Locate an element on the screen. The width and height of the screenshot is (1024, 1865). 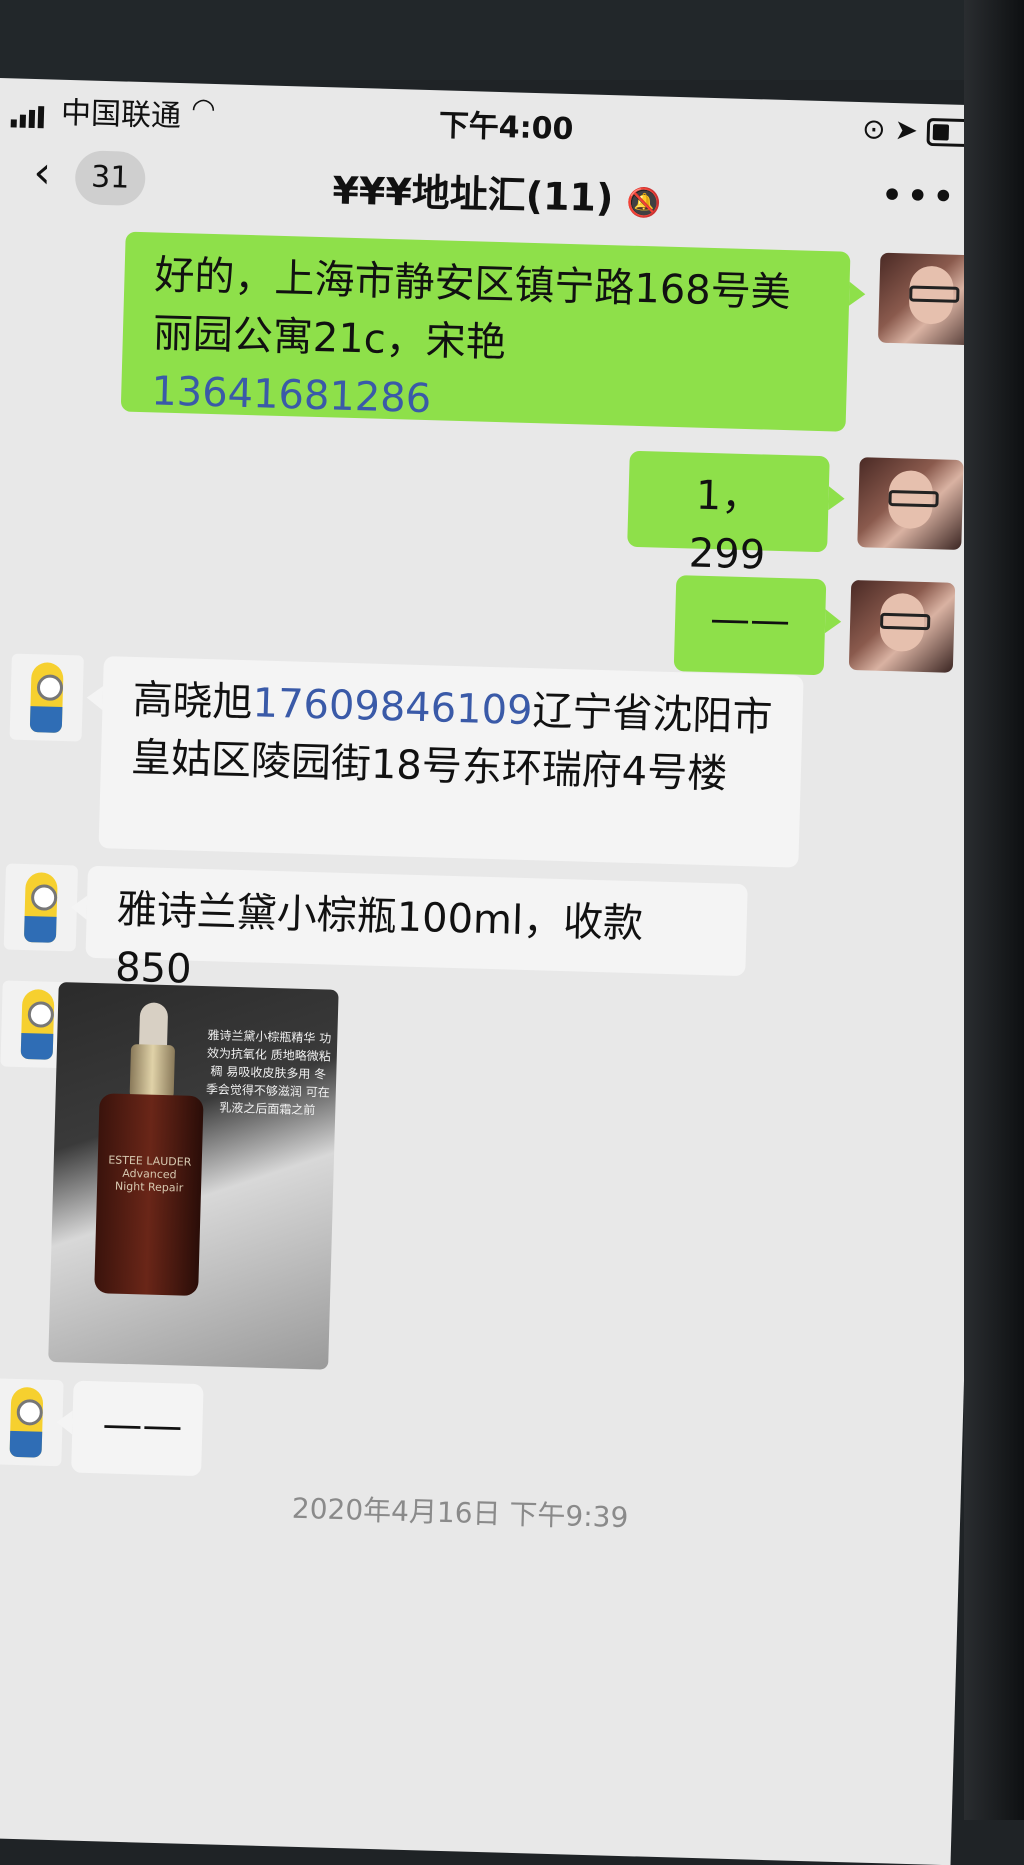
chat-title: ¥¥¥地址汇(11) 🔕 is located at coordinates (499, 191).